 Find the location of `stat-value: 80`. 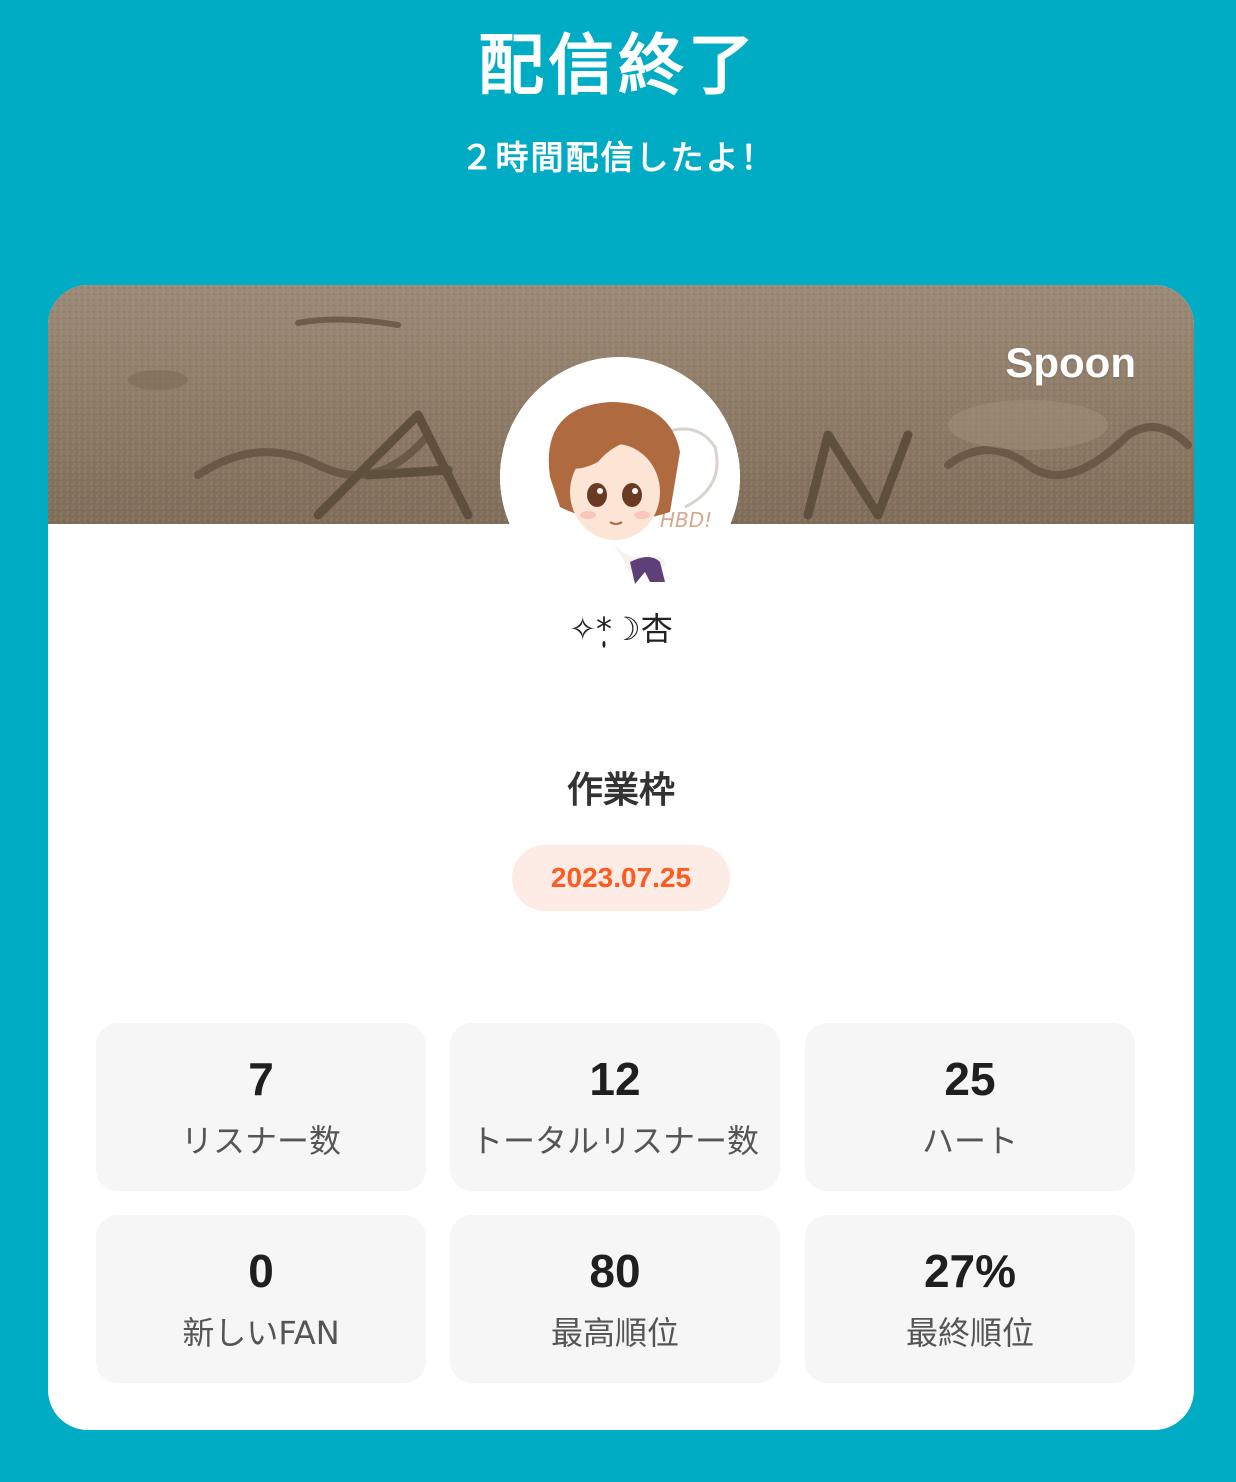

stat-value: 80 is located at coordinates (615, 1271).